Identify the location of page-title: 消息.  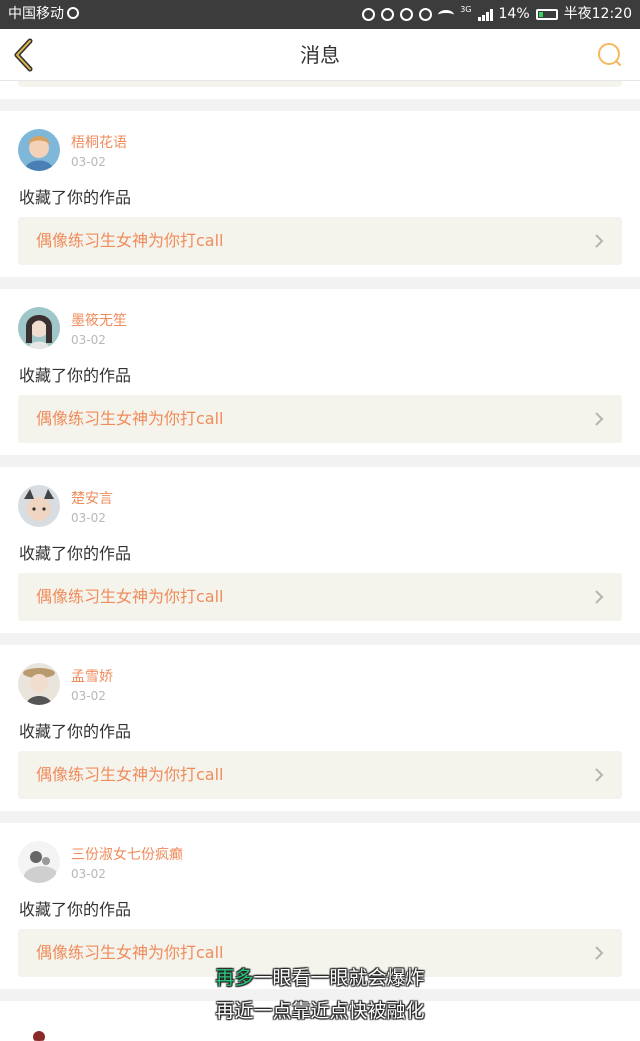
(320, 55).